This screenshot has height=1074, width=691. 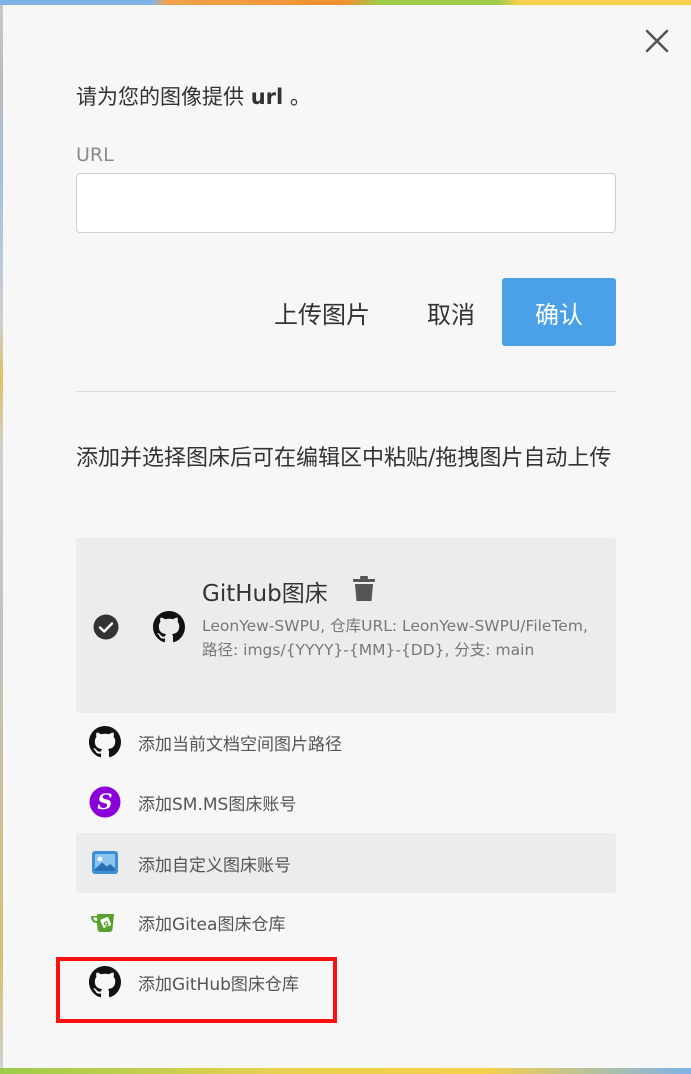 I want to click on add-doc-space-path-option: 添加当前文档空间图片路径, so click(x=346, y=742).